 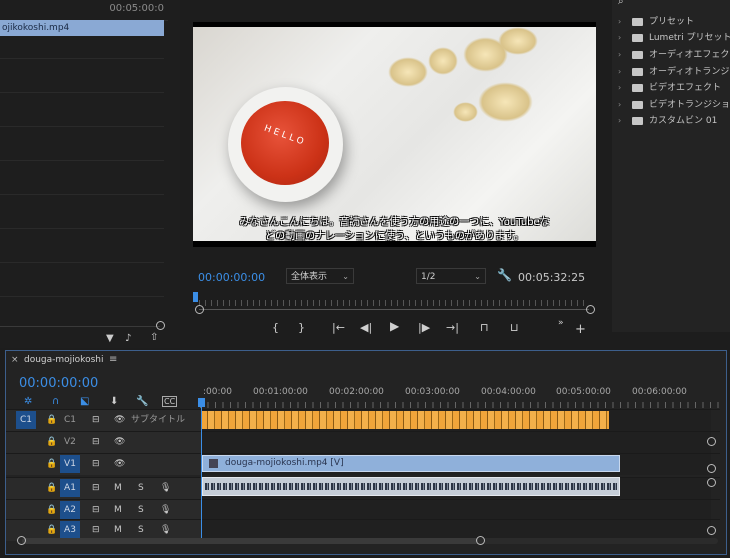 What do you see at coordinates (58, 383) in the screenshot?
I see `timeline-timecode: 00:00:00:00` at bounding box center [58, 383].